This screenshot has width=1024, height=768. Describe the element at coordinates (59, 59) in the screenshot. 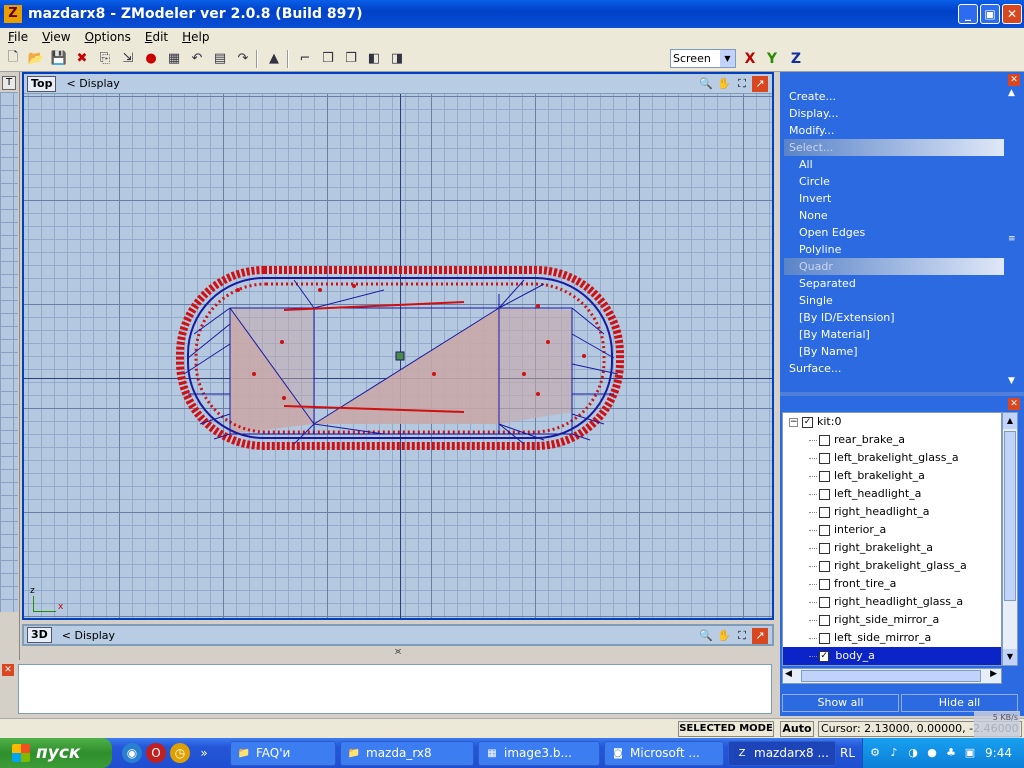

I see `save-icon: 💾` at that location.